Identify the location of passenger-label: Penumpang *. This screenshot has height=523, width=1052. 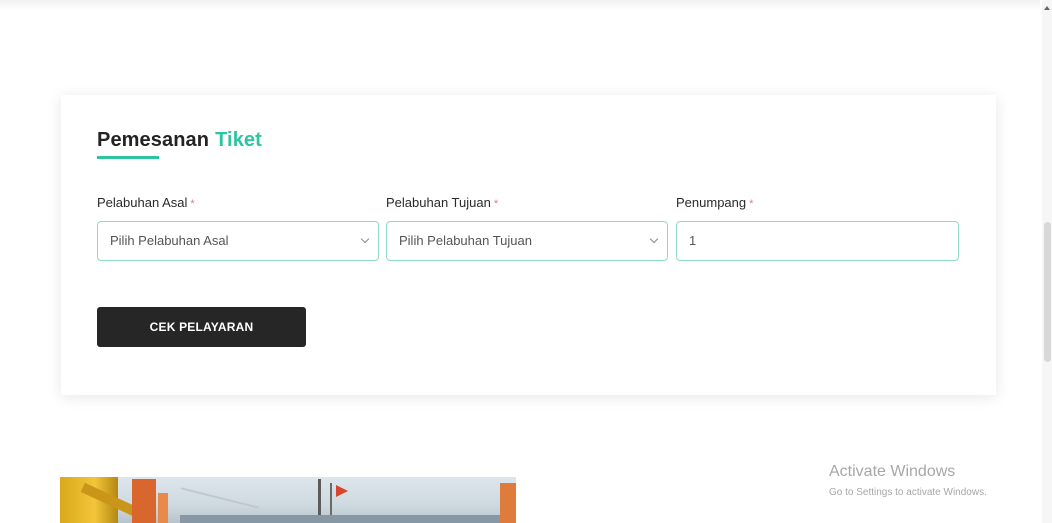
(714, 202).